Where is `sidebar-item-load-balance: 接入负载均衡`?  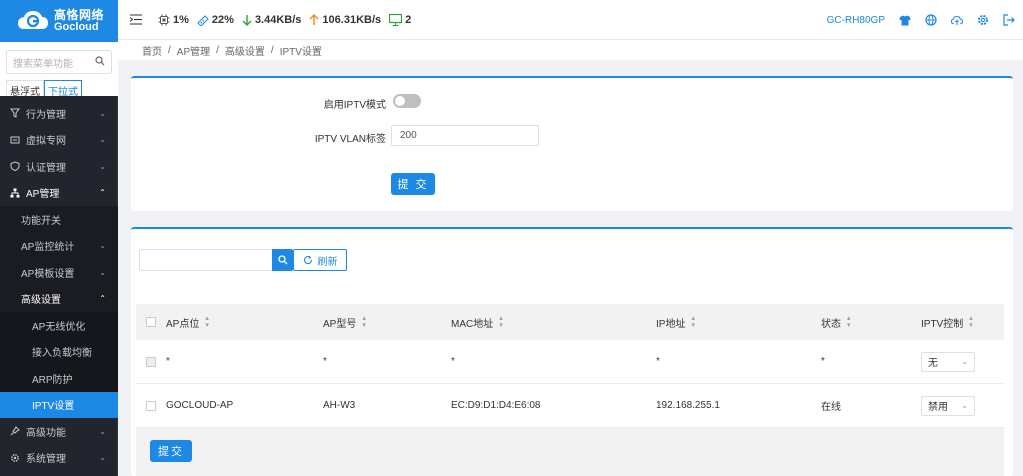 sidebar-item-load-balance: 接入负载均衡 is located at coordinates (59, 351).